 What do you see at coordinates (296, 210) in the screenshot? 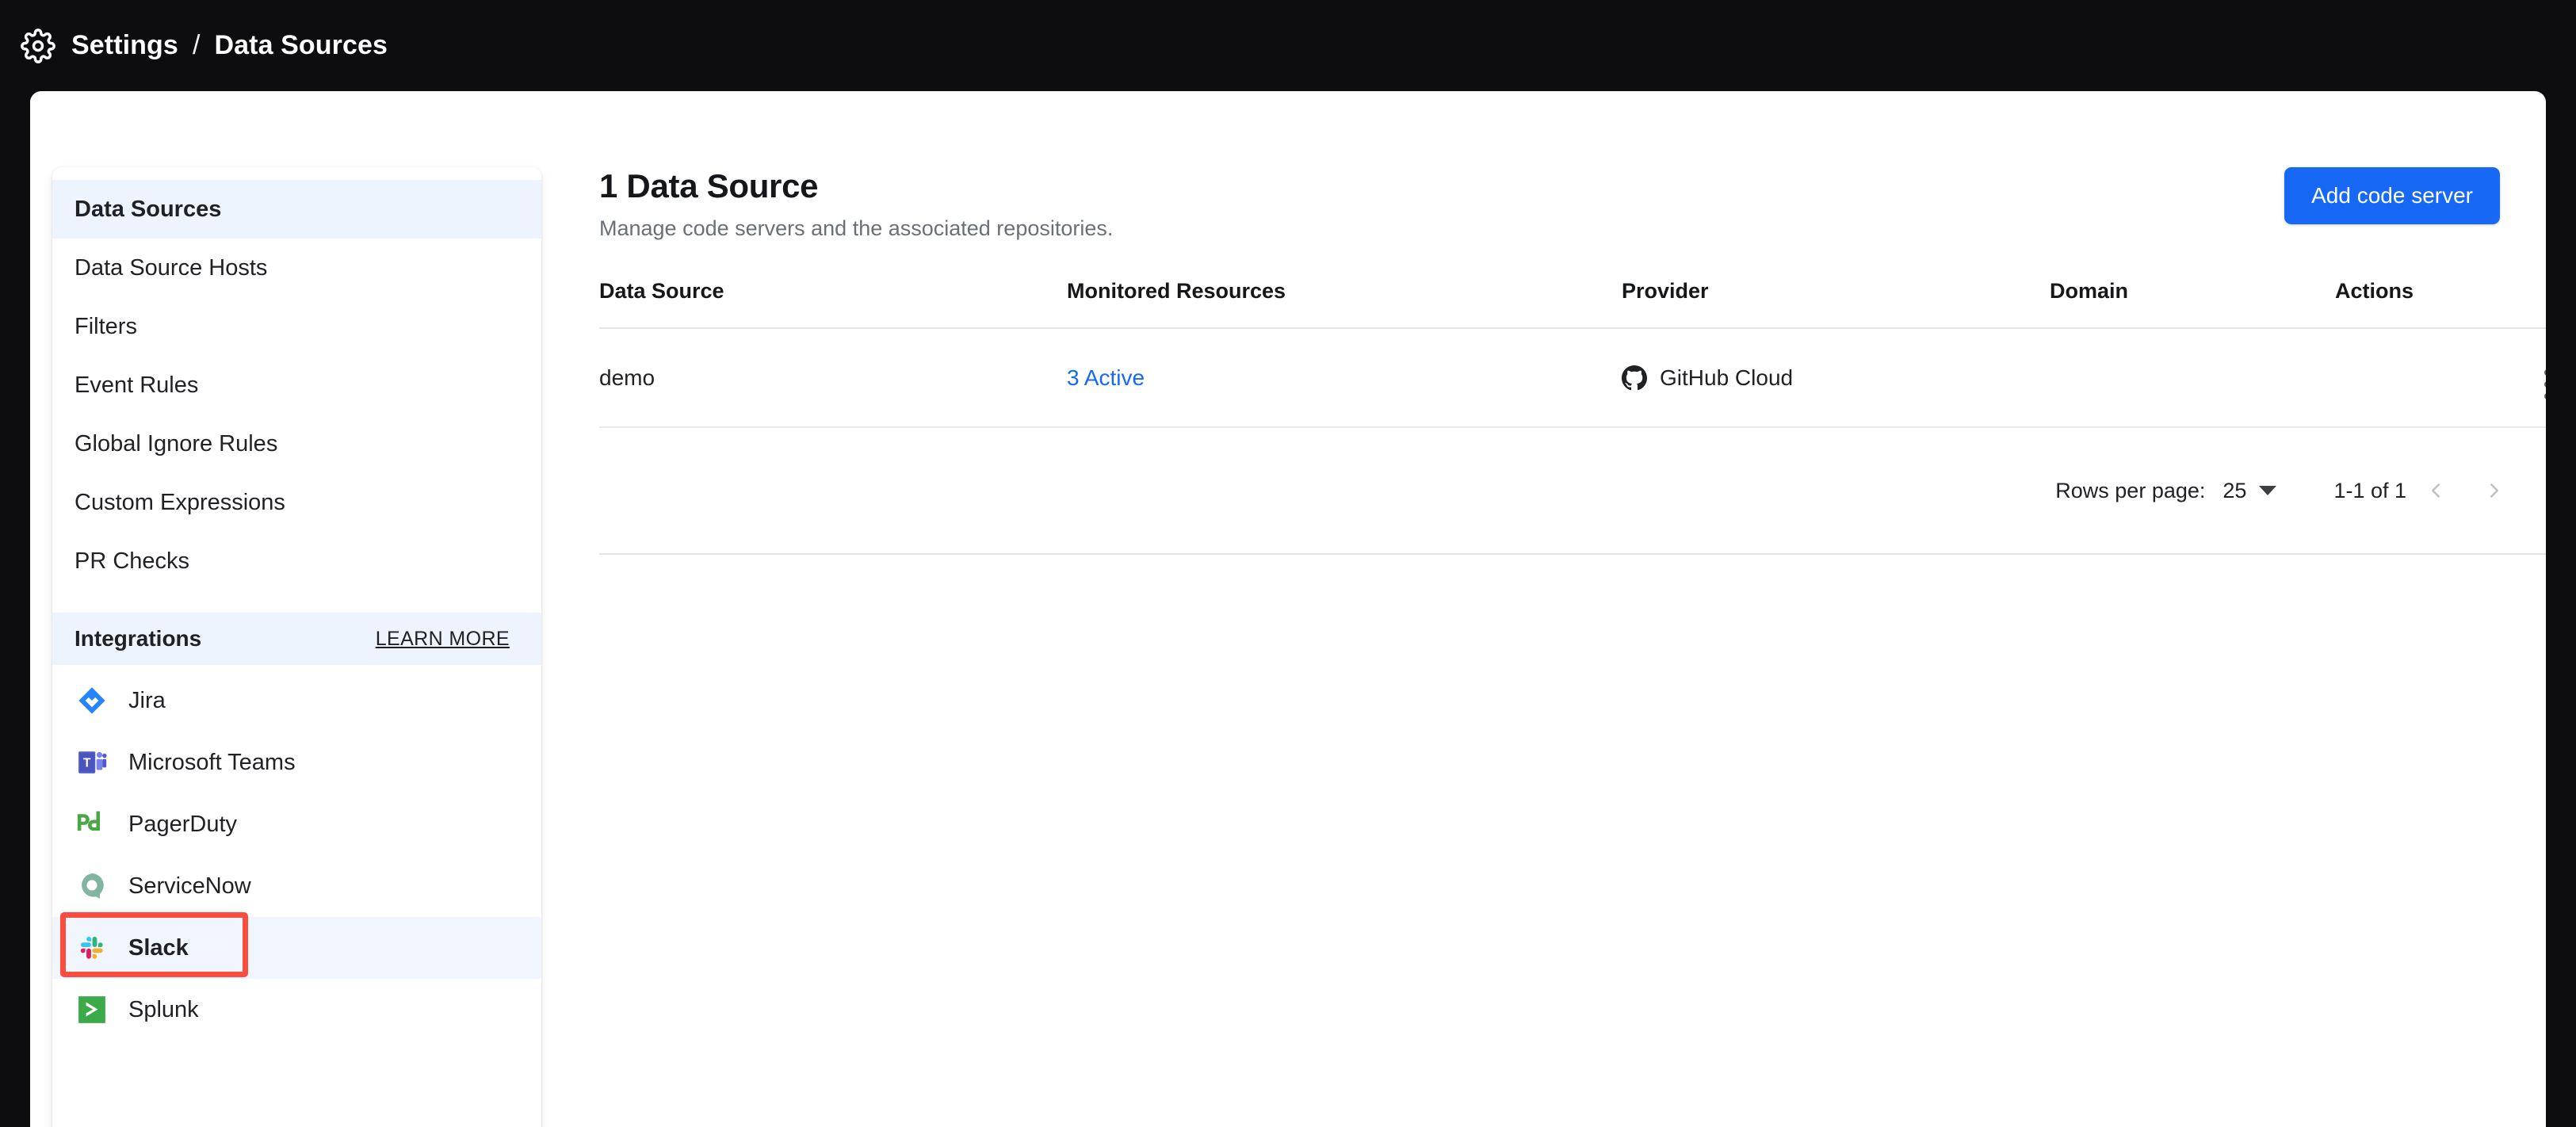
I see `sidebar-item-data-sources: Data Sources` at bounding box center [296, 210].